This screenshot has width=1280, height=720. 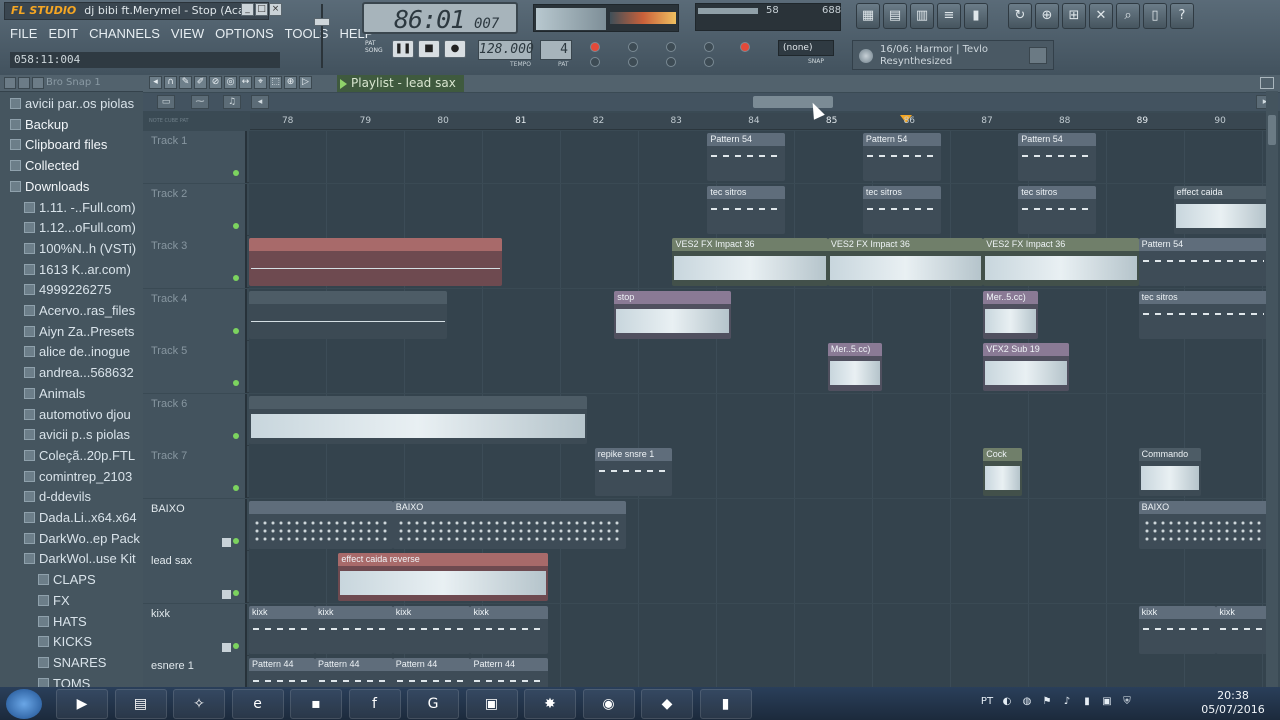 I want to click on track-header: Track 6, so click(x=195, y=419).